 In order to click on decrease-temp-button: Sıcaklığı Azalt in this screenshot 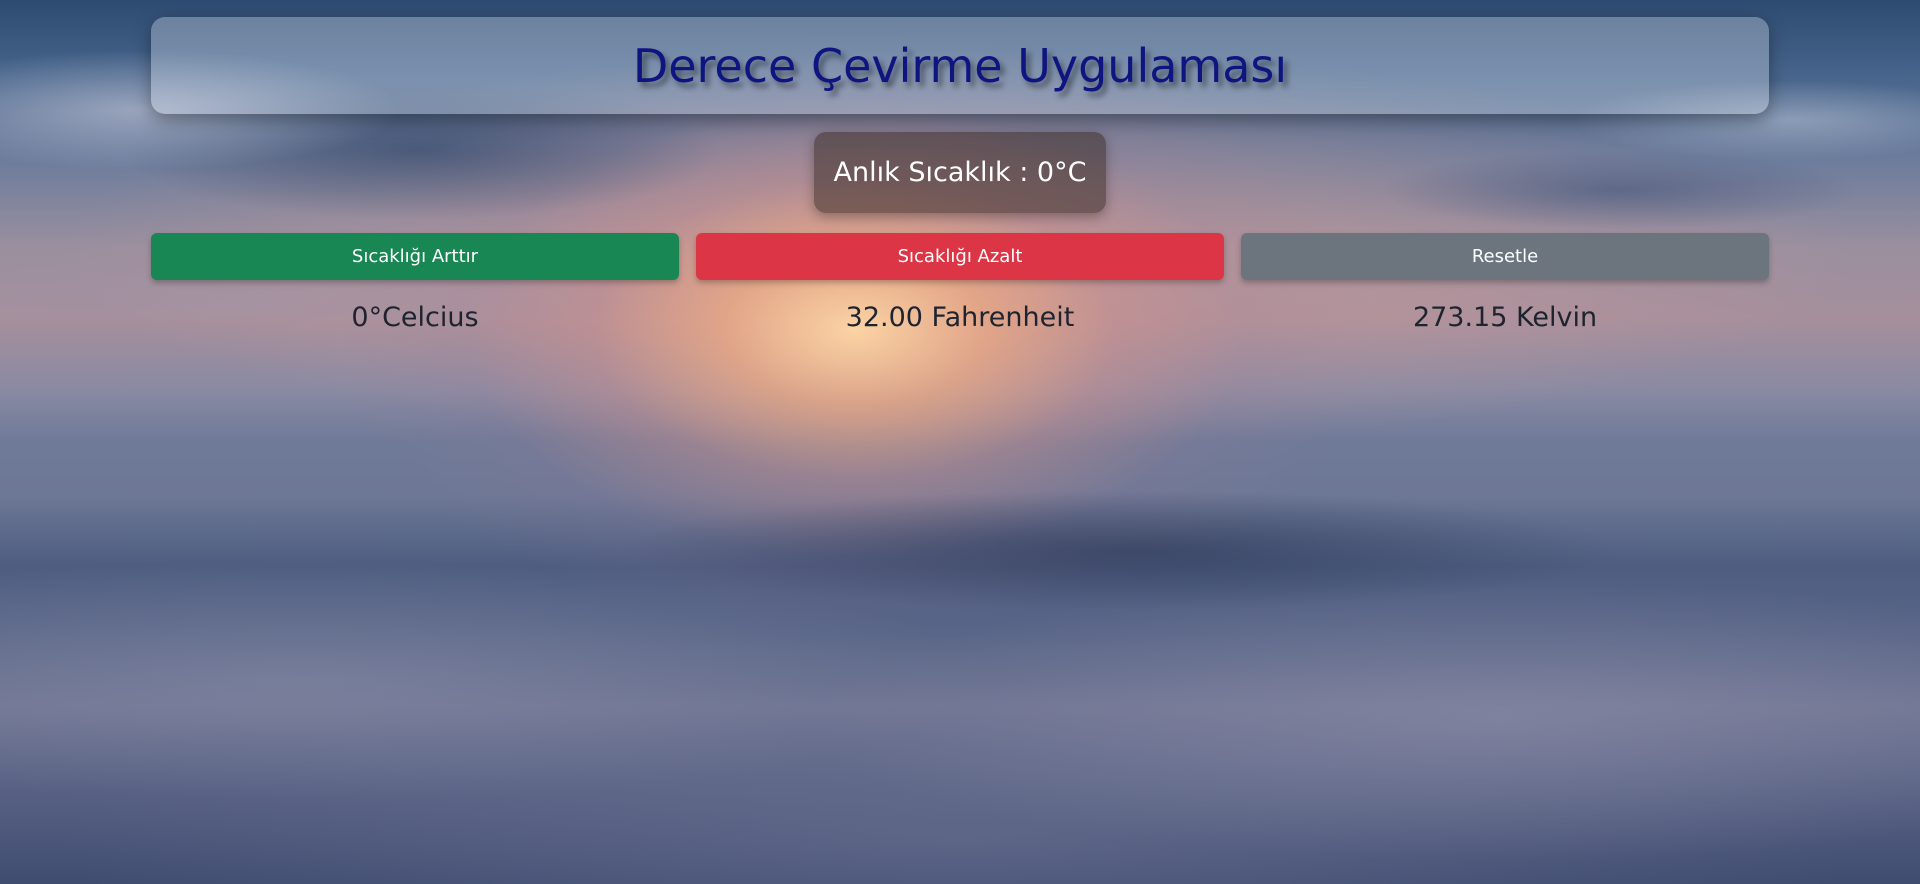, I will do `click(960, 256)`.